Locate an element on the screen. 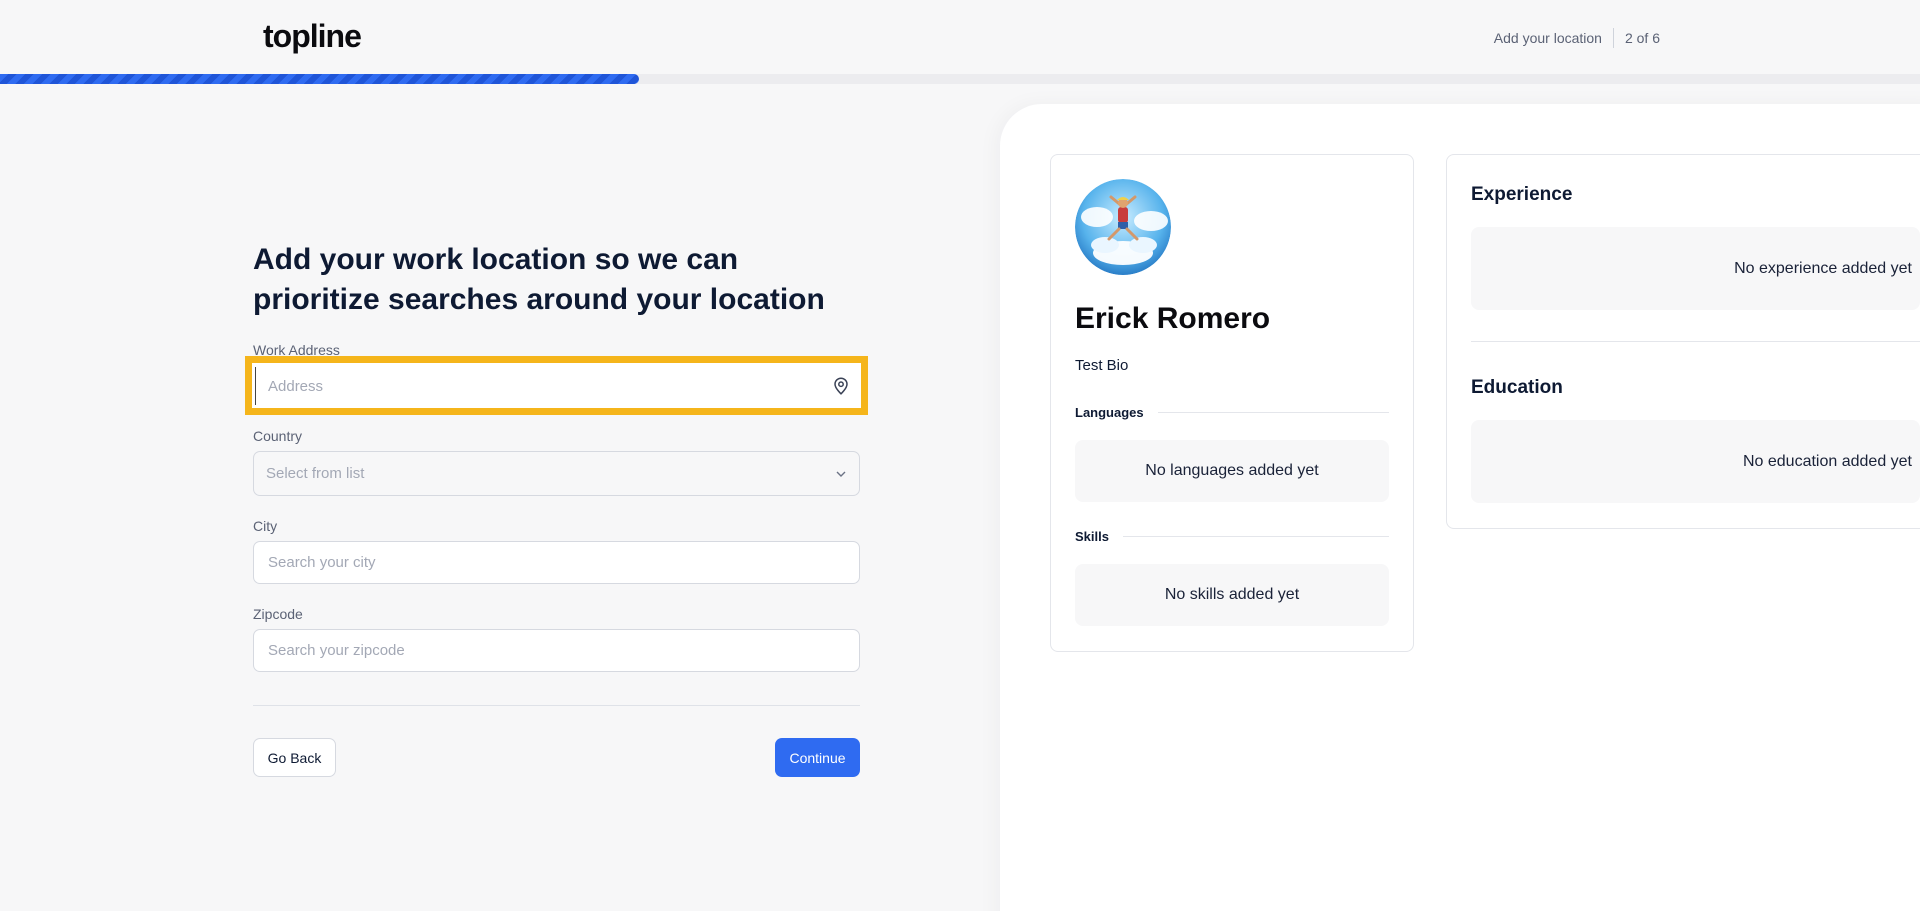 Image resolution: width=1920 pixels, height=911 pixels. education-title: Education is located at coordinates (1517, 387).